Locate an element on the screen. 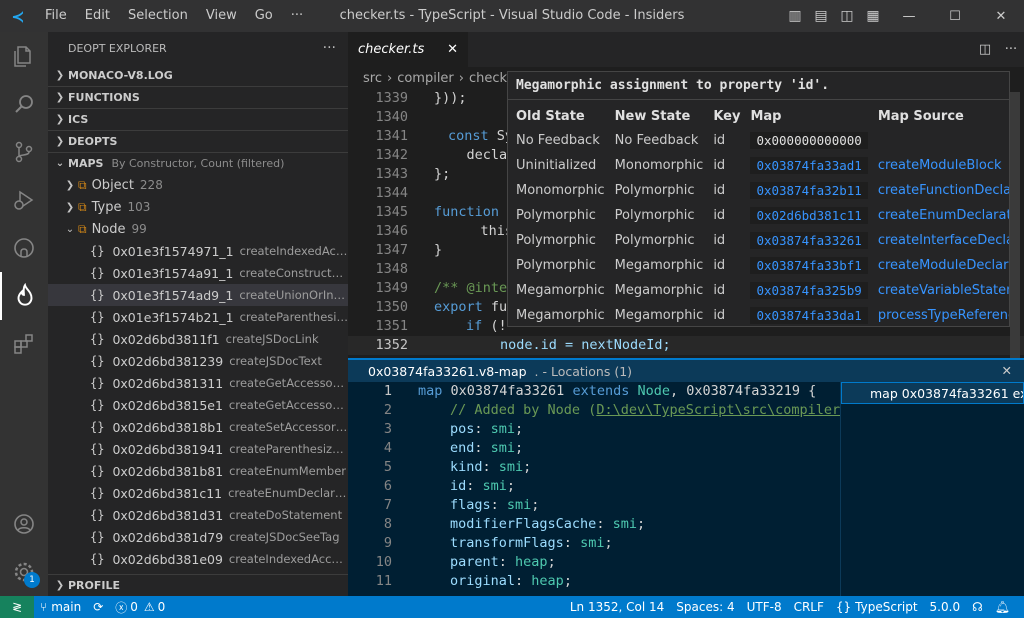 The image size is (1024, 618). field-type: smi is located at coordinates (592, 543).